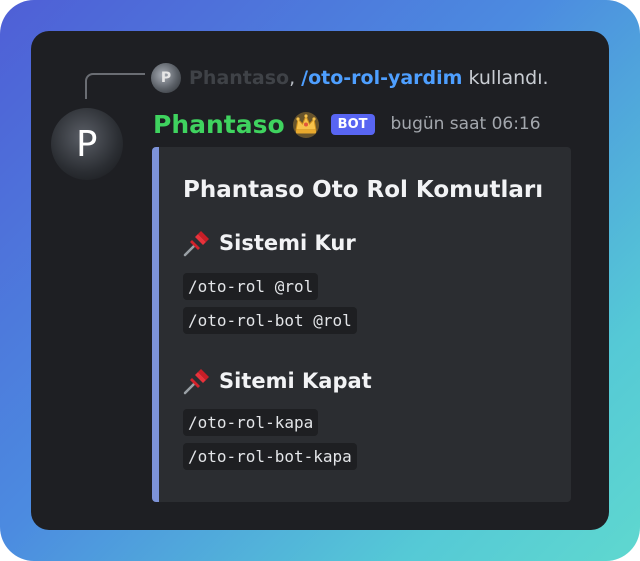 The height and width of the screenshot is (561, 640). I want to click on section-heading-install: Sistemi Kur, so click(268, 243).